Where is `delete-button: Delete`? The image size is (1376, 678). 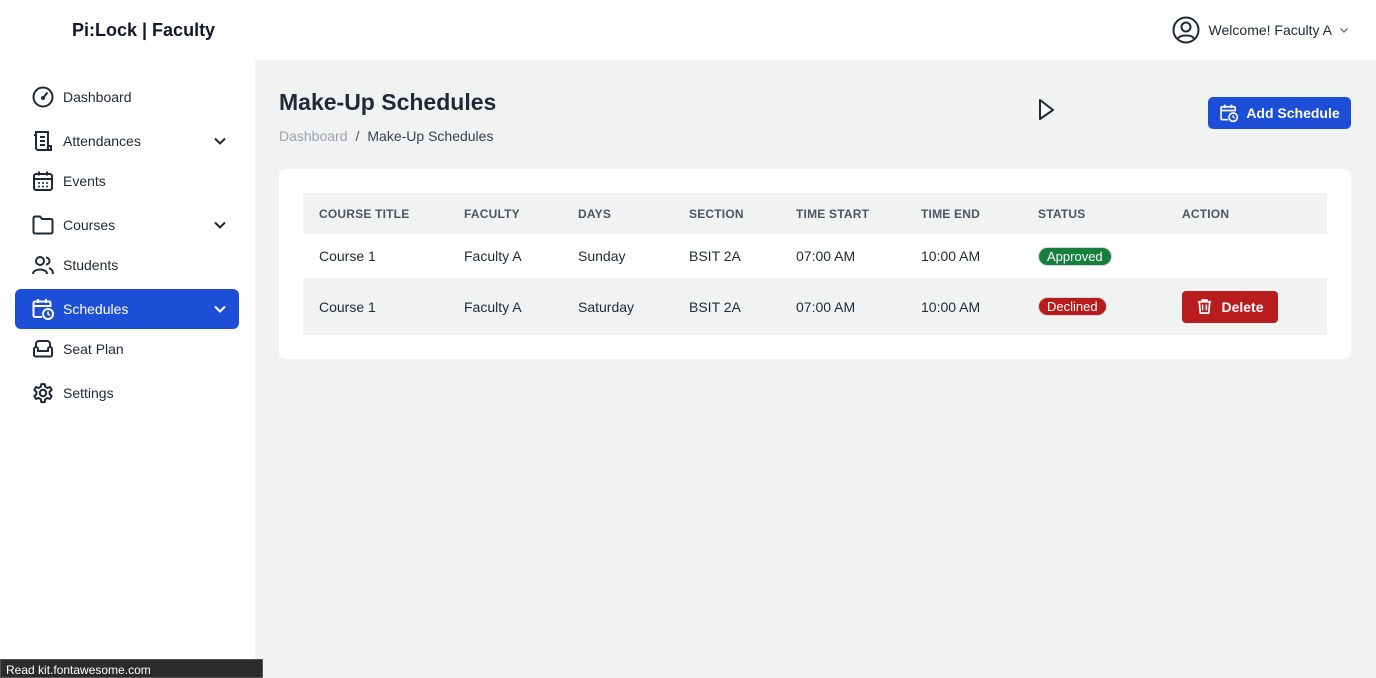
delete-button: Delete is located at coordinates (1230, 306).